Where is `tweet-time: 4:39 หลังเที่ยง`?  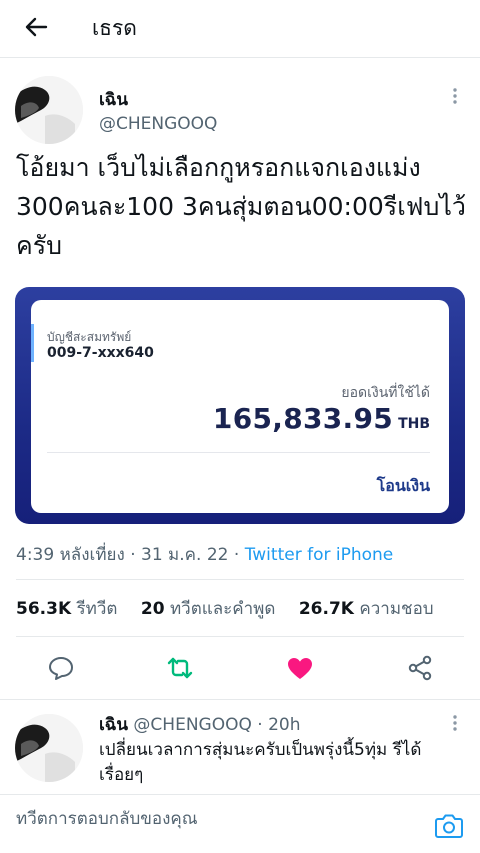
tweet-time: 4:39 หลังเที่ยง is located at coordinates (70, 555).